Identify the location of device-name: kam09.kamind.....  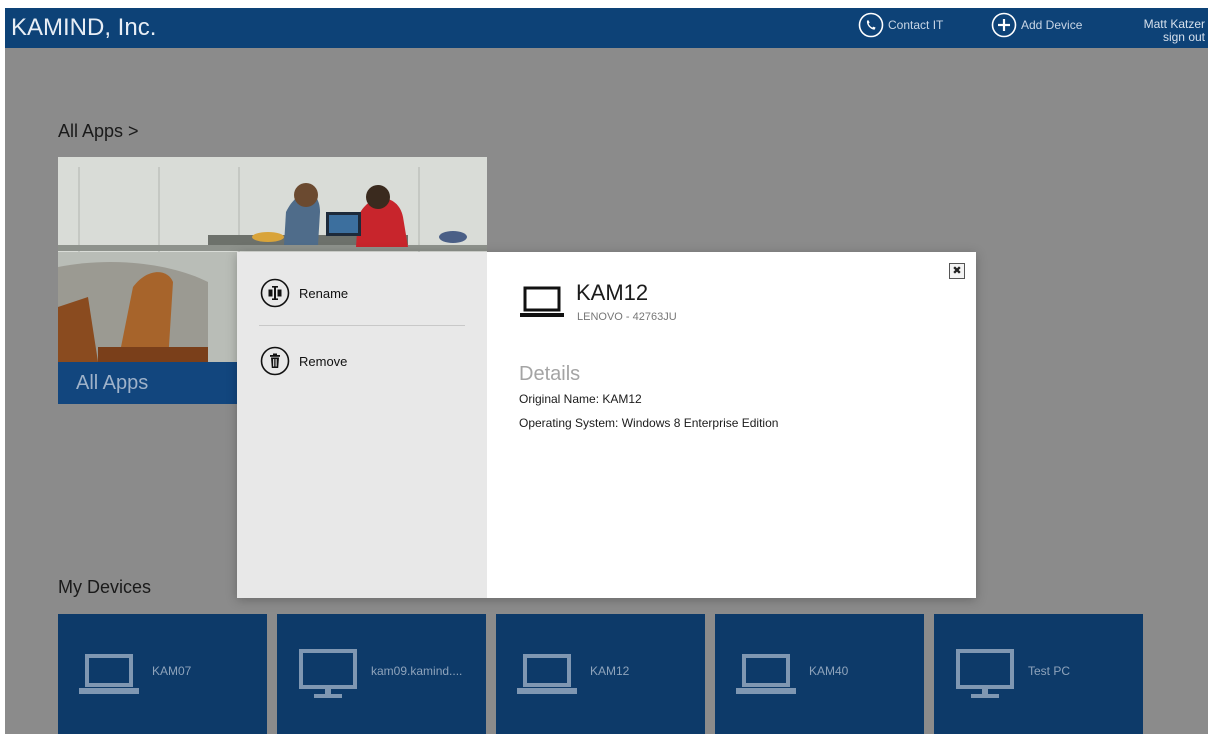
(417, 671).